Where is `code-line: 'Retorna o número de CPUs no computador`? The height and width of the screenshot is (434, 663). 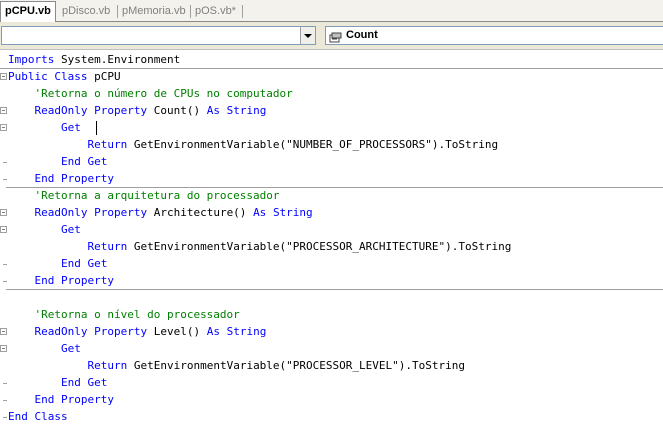 code-line: 'Retorna o número de CPUs no computador is located at coordinates (331, 93).